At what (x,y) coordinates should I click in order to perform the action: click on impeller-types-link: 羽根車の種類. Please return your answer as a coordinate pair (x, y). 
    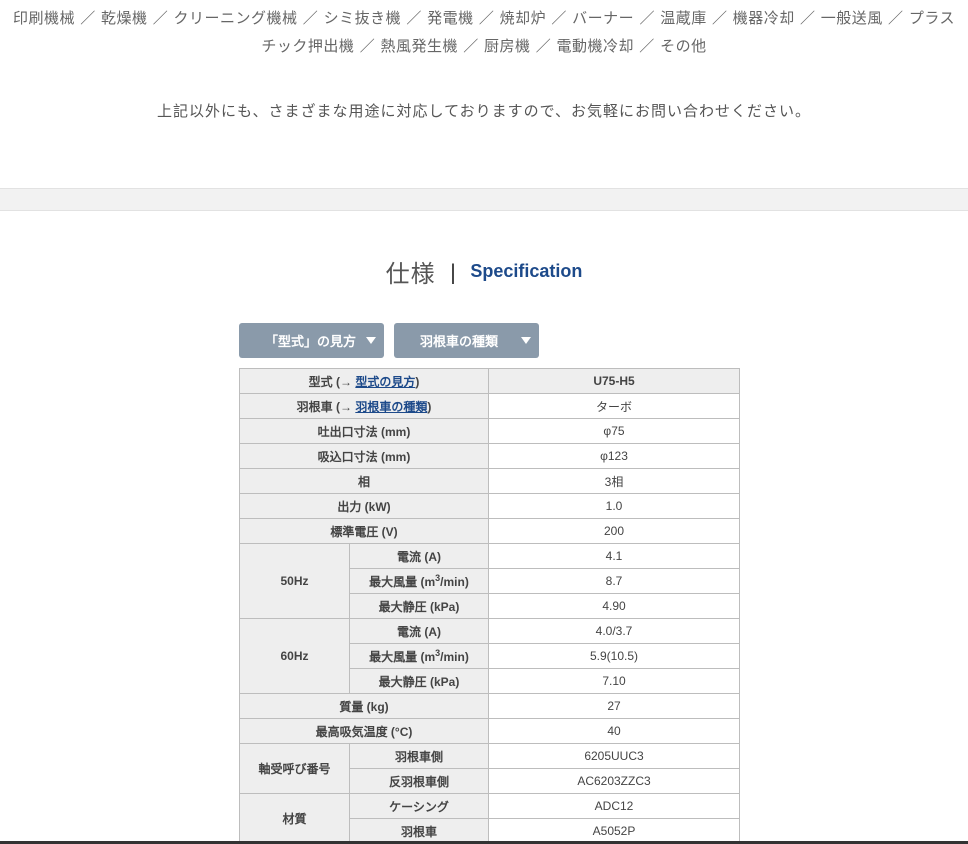
    Looking at the image, I should click on (391, 407).